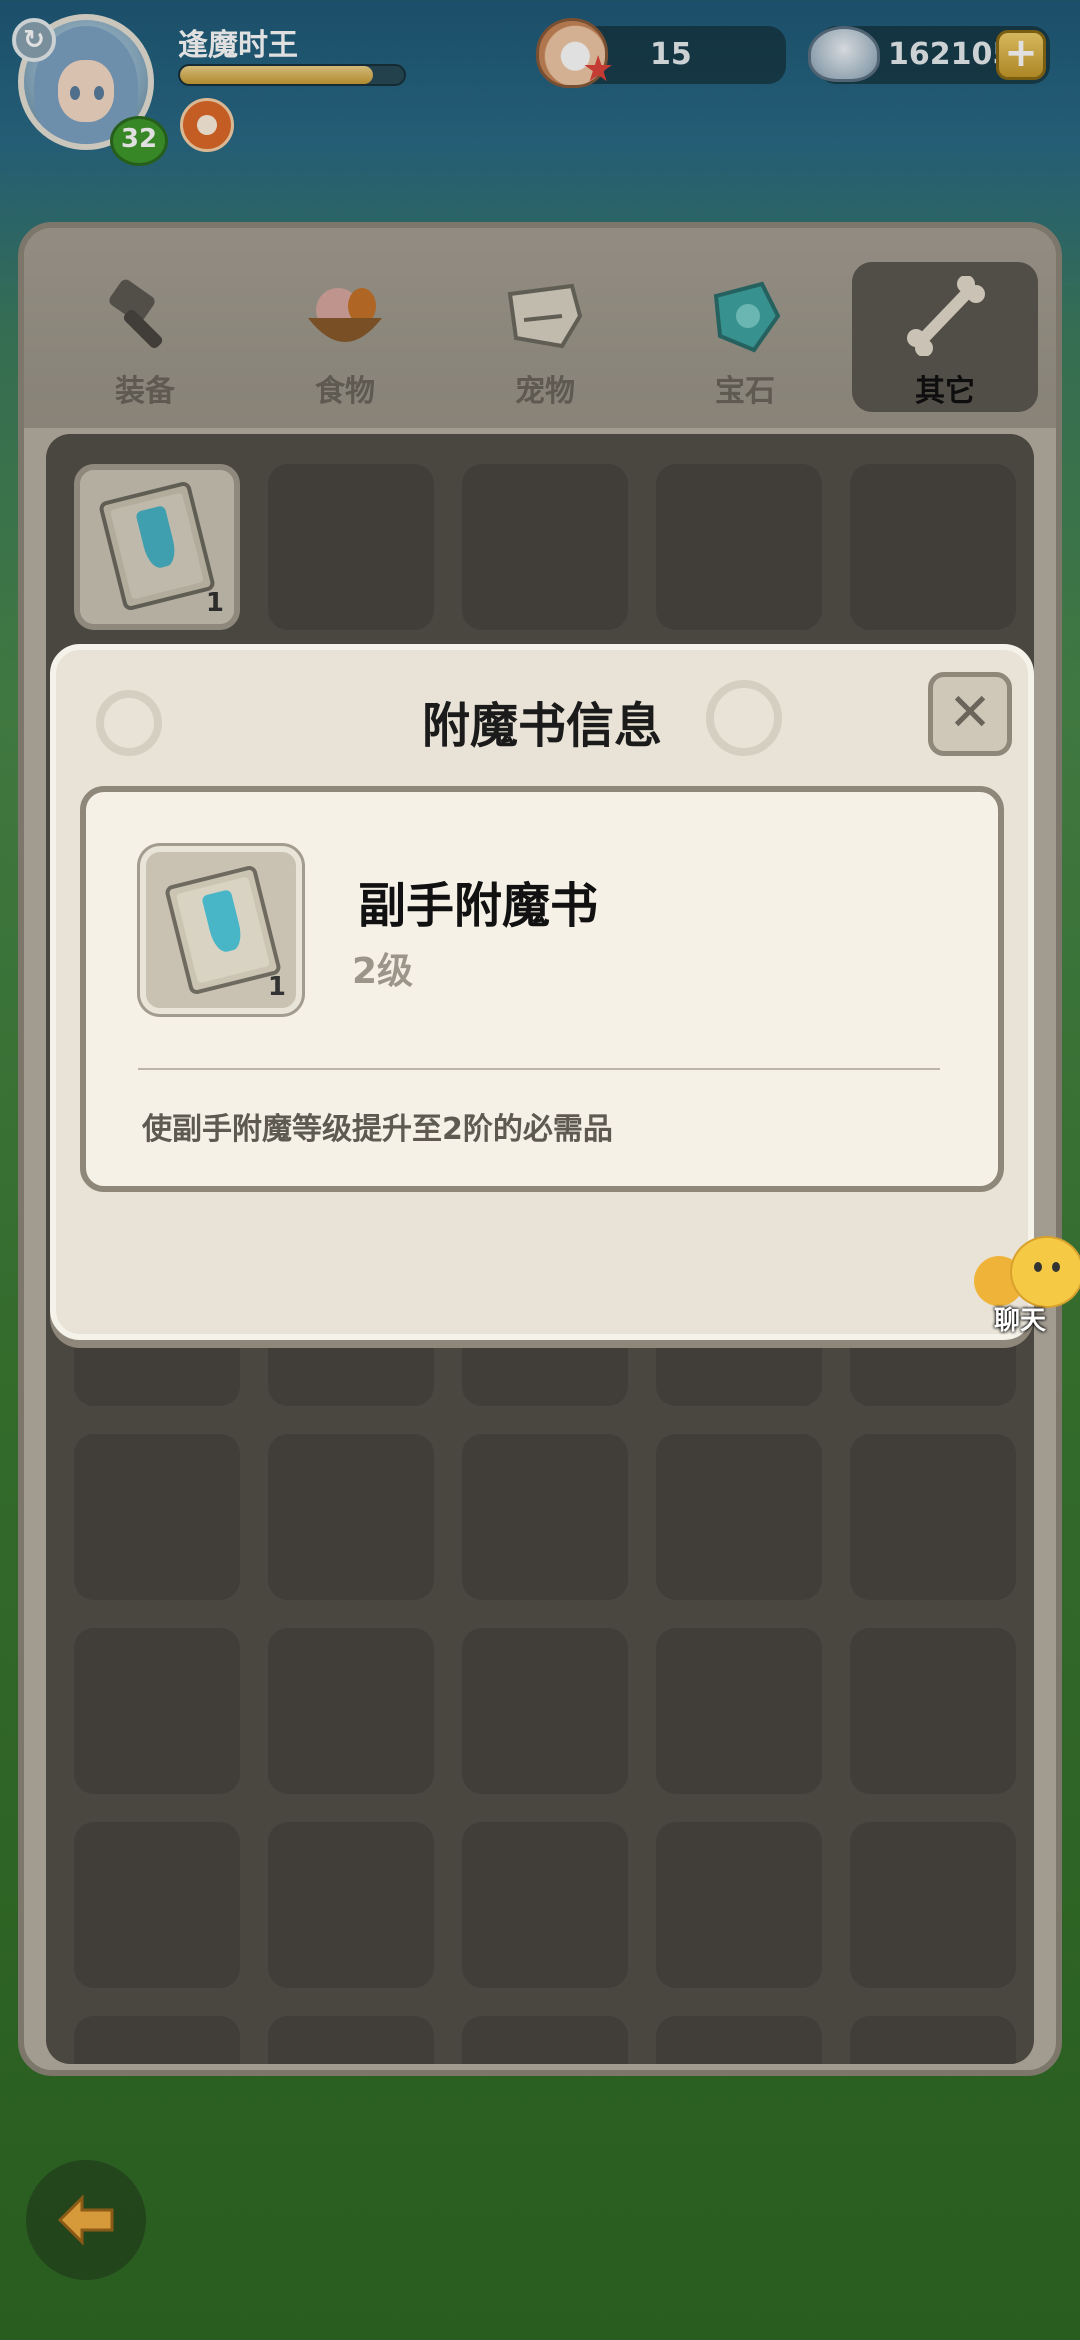 This screenshot has height=2340, width=1080. I want to click on item-level: 2级, so click(383, 971).